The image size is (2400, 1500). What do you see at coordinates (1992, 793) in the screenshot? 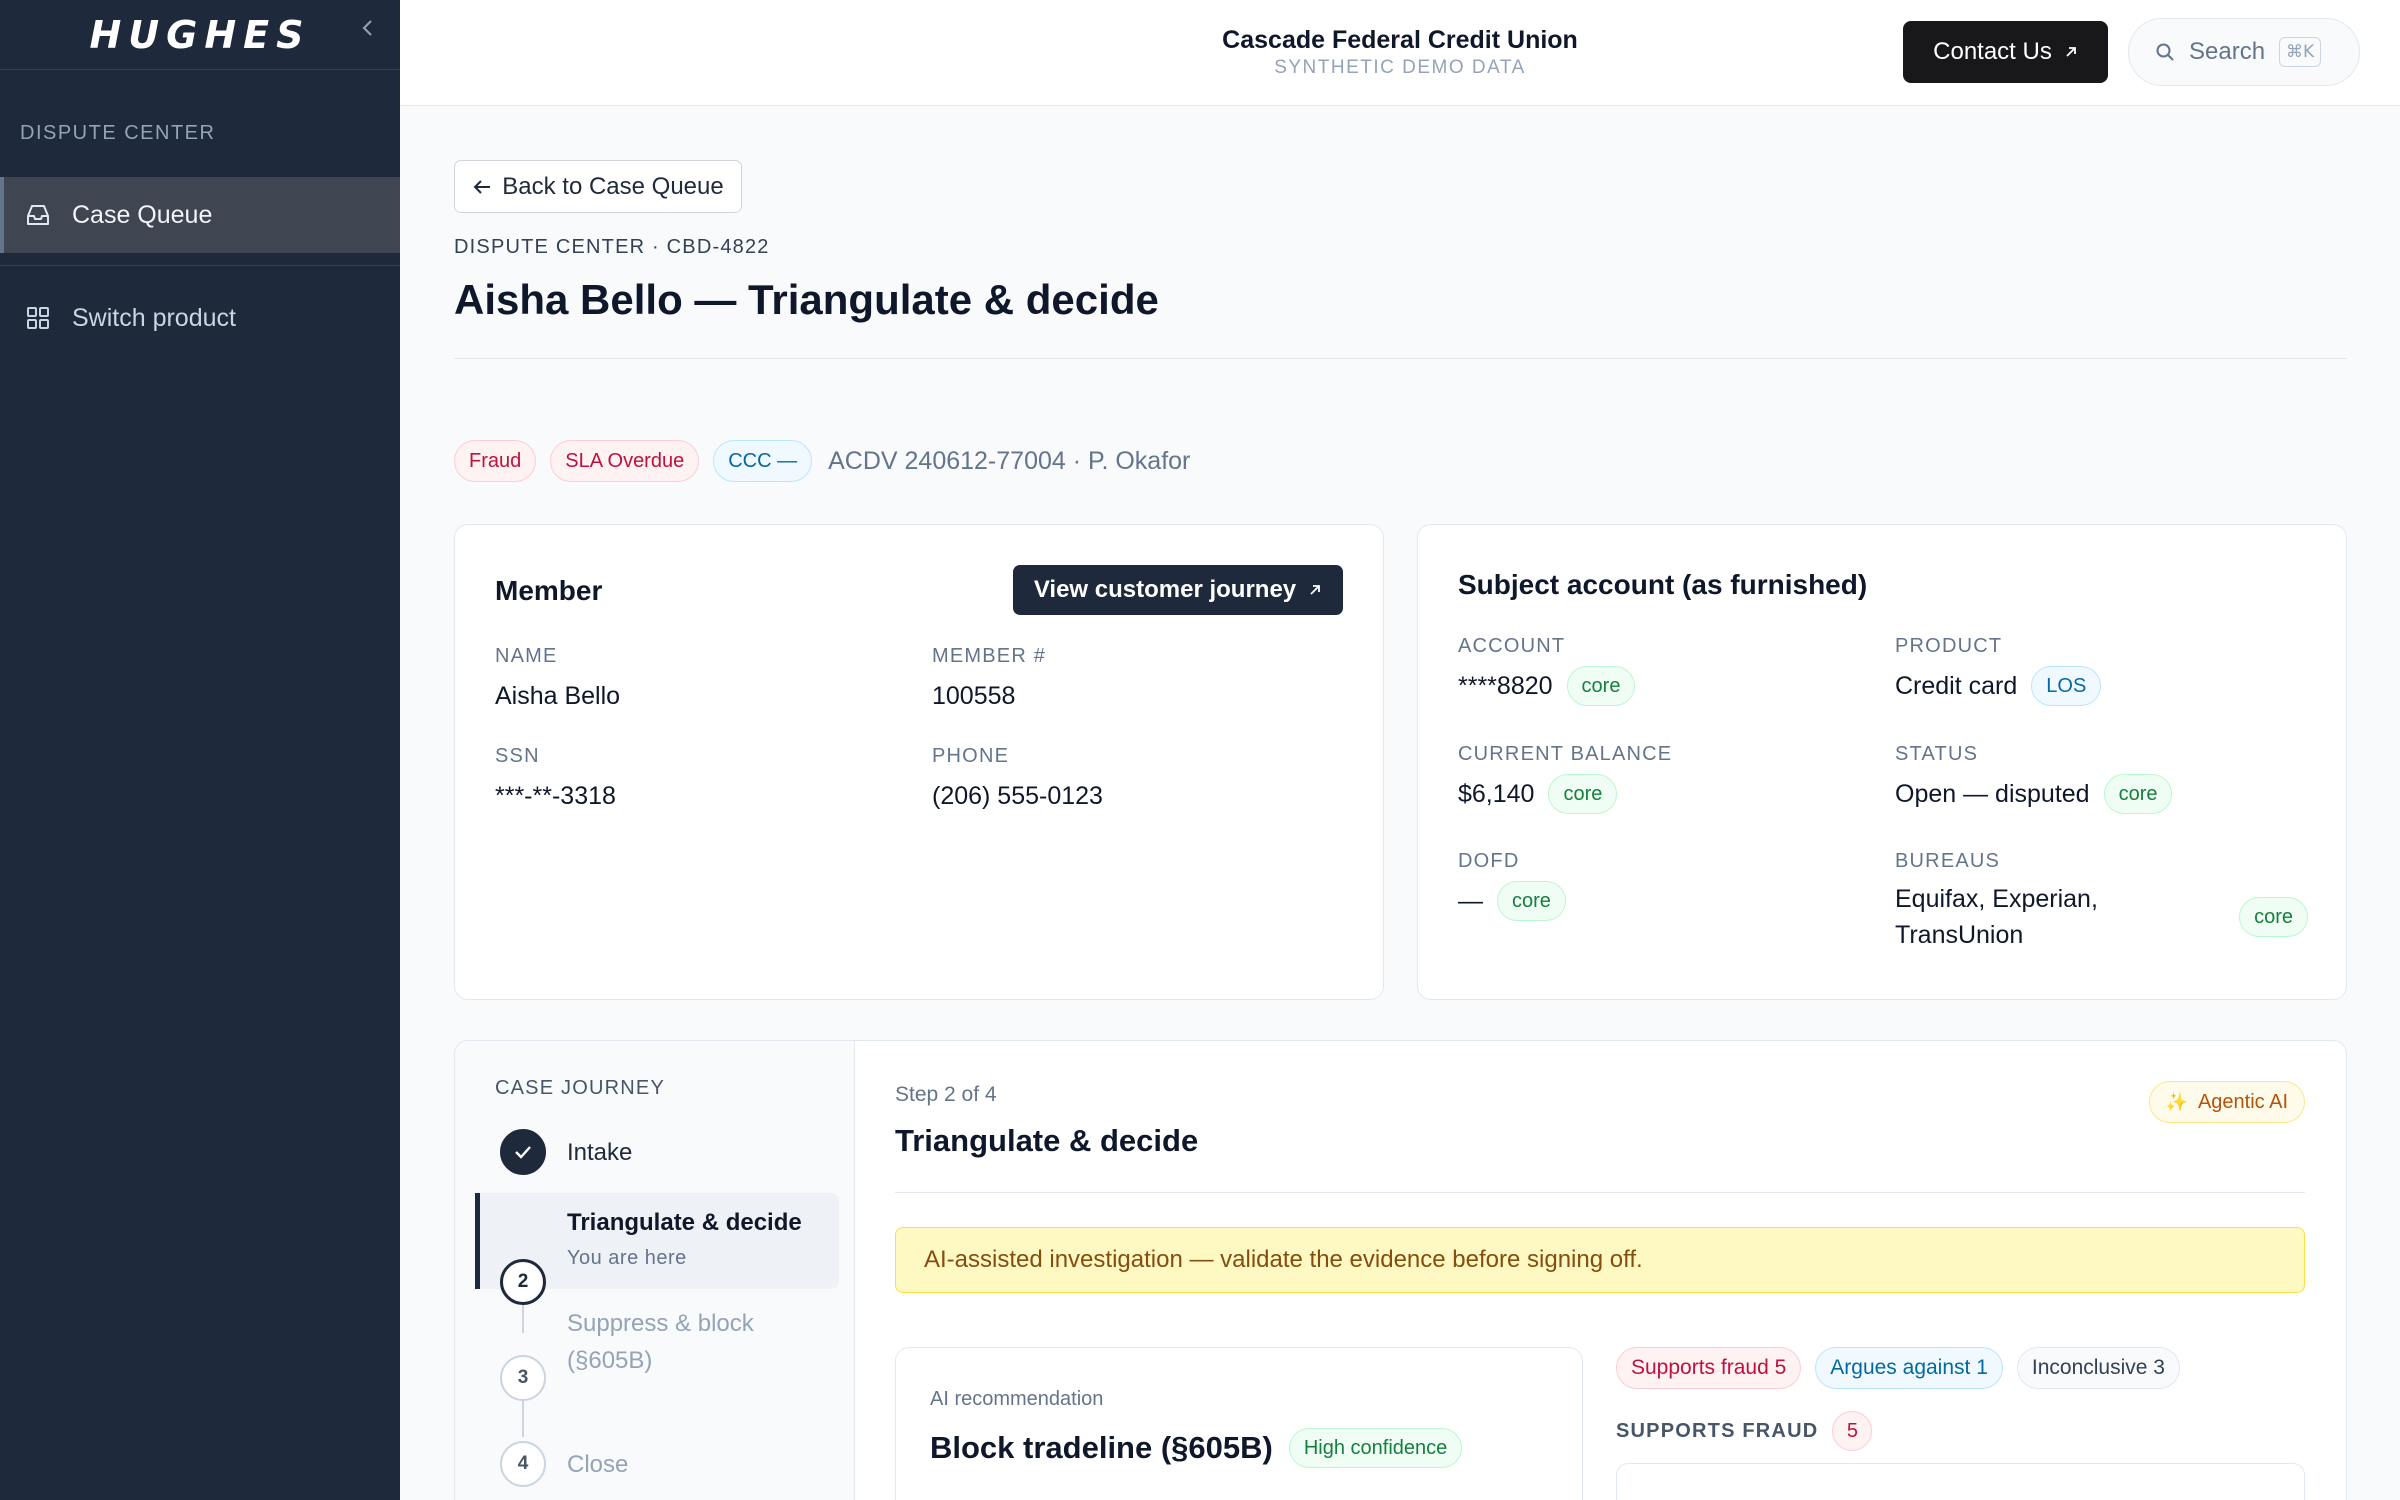
I see `status-value: Open — disputed` at bounding box center [1992, 793].